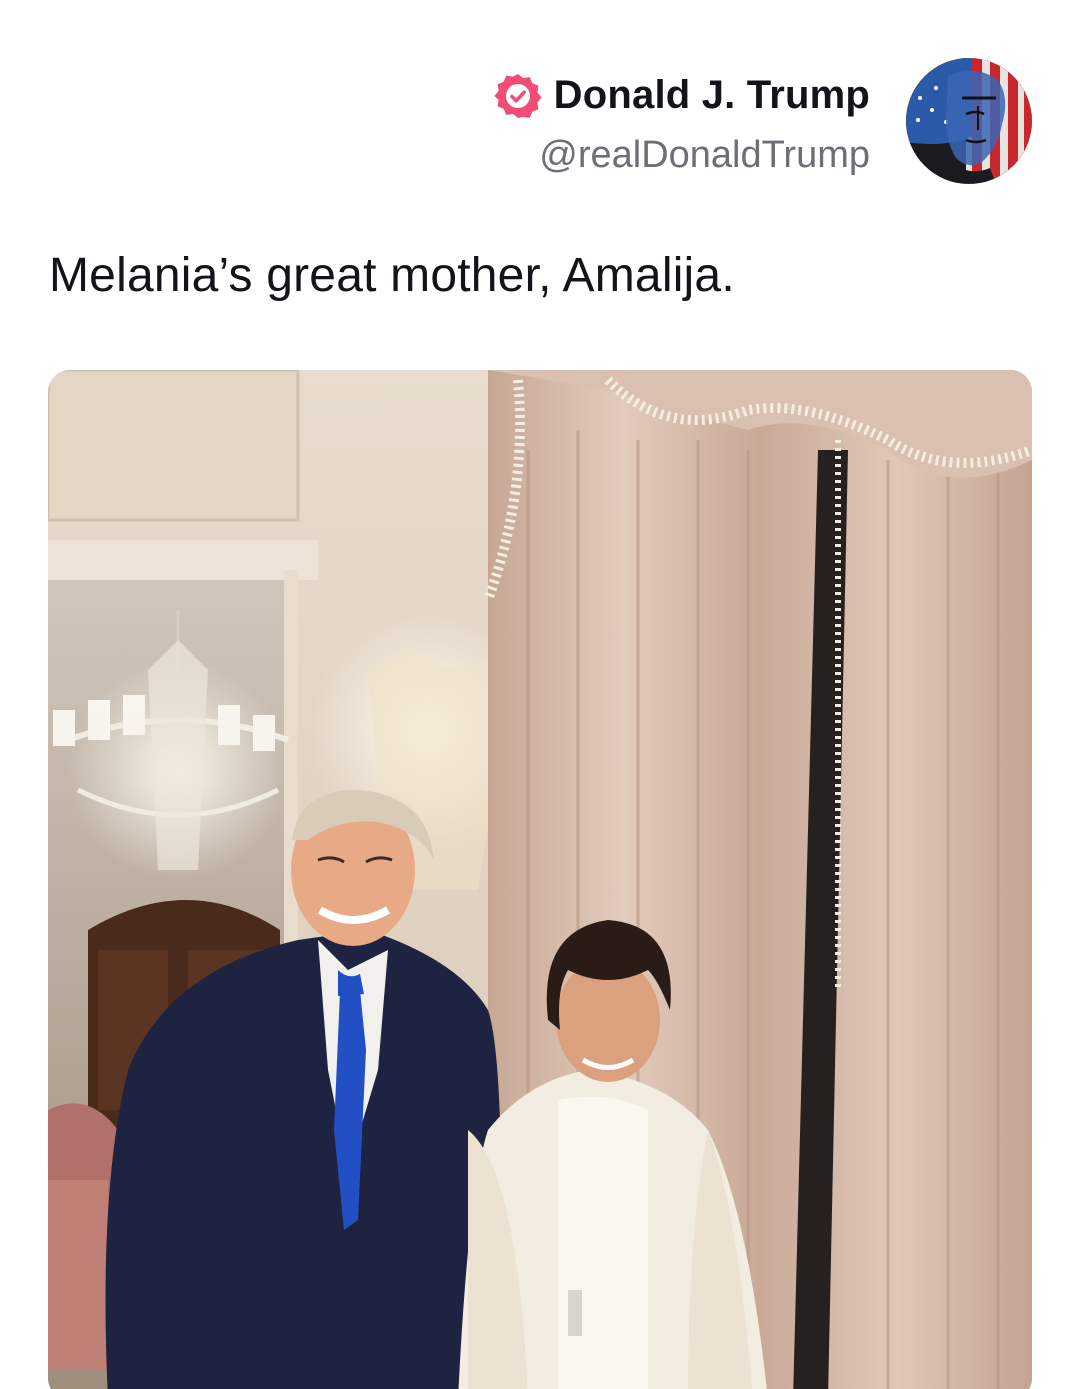 The image size is (1080, 1389). Describe the element at coordinates (712, 95) in the screenshot. I see `author-display-name: Donald J. Trump` at that location.